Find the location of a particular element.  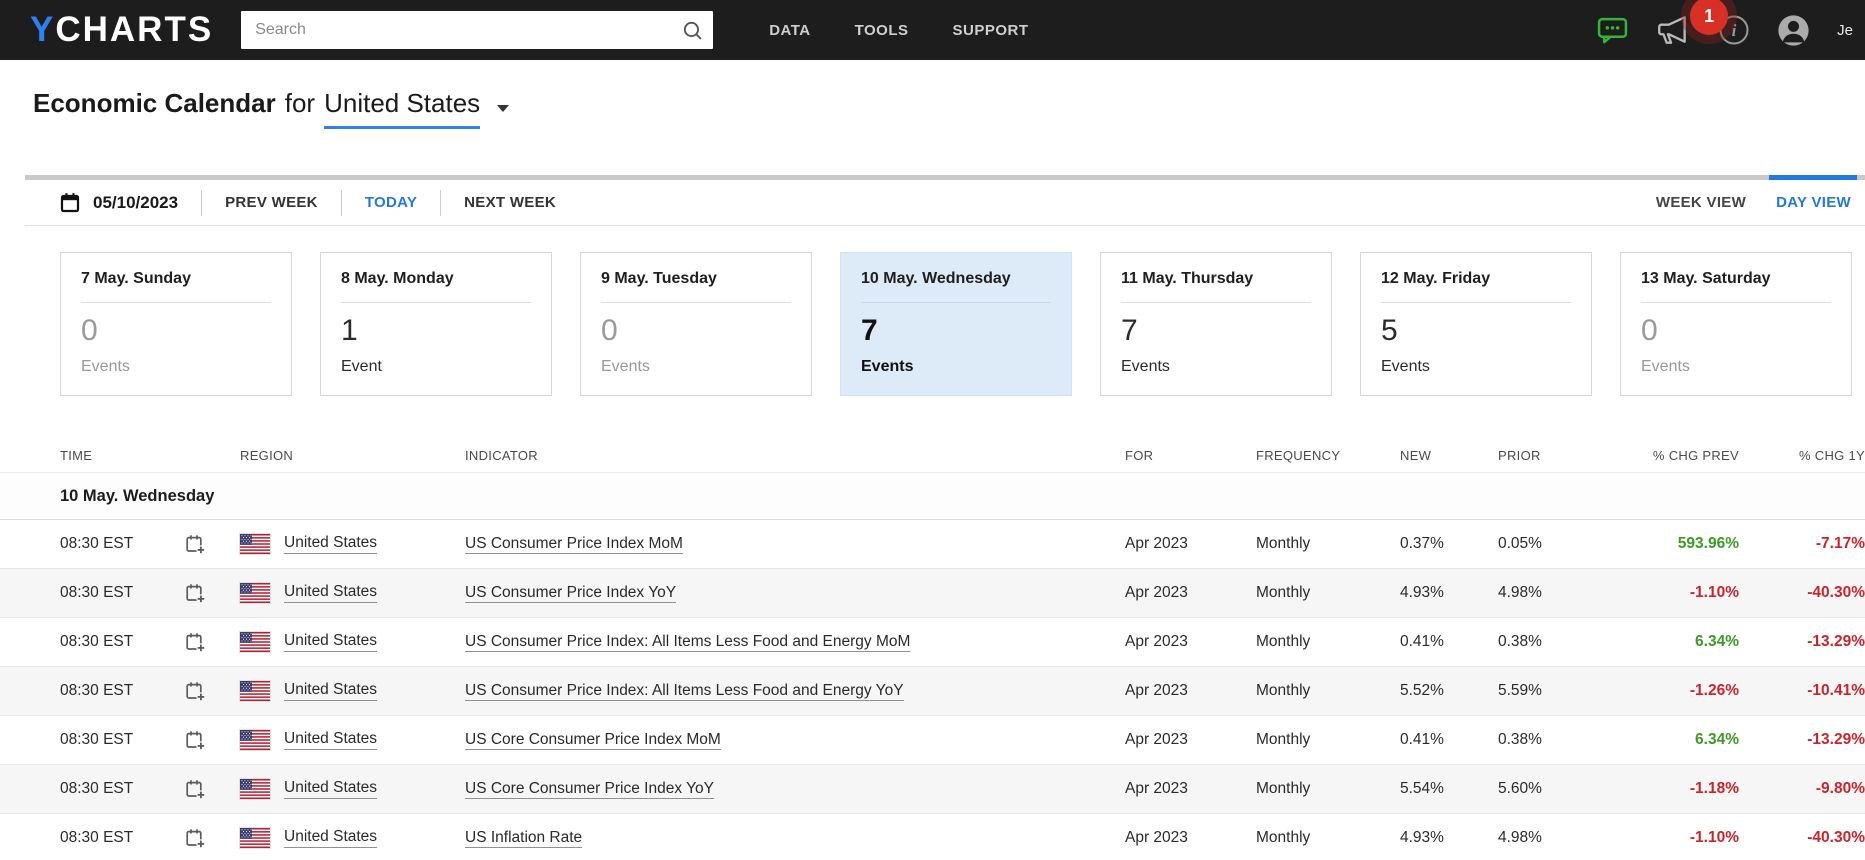

indicator-link: US Core Consumer Price Index MoM is located at coordinates (593, 740).